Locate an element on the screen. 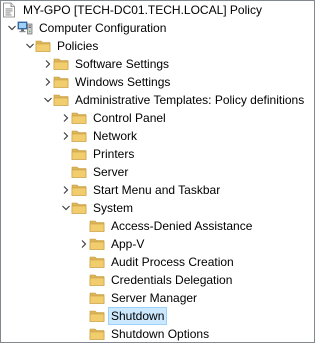 Image resolution: width=320 pixels, height=343 pixels. tree-node-control-panel: Control Panel is located at coordinates (157, 118).